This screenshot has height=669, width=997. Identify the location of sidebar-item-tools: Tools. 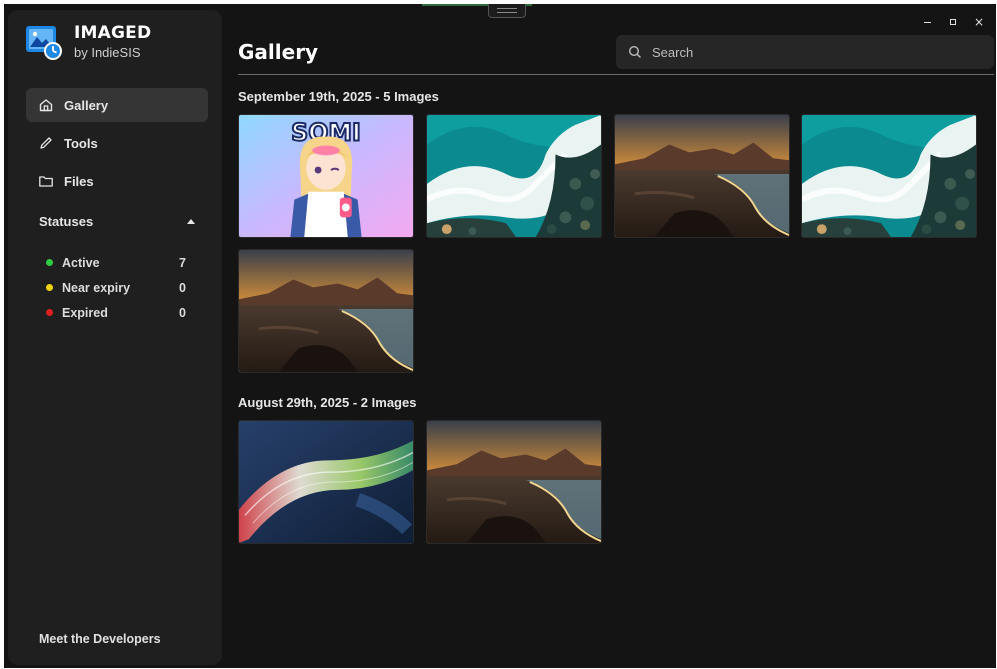
(117, 143).